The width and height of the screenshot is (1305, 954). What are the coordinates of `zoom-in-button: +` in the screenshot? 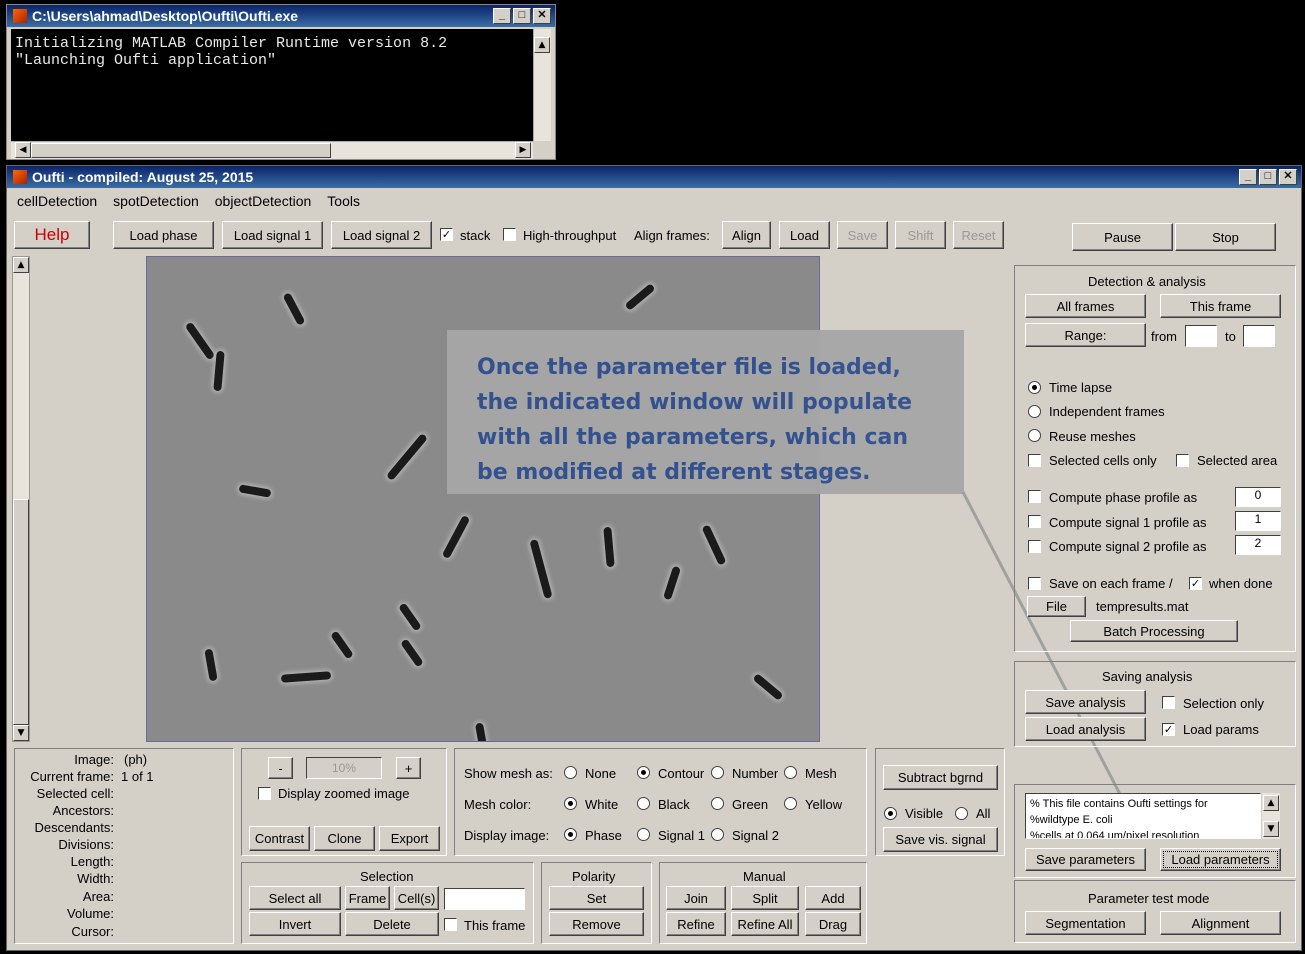 It's located at (408, 768).